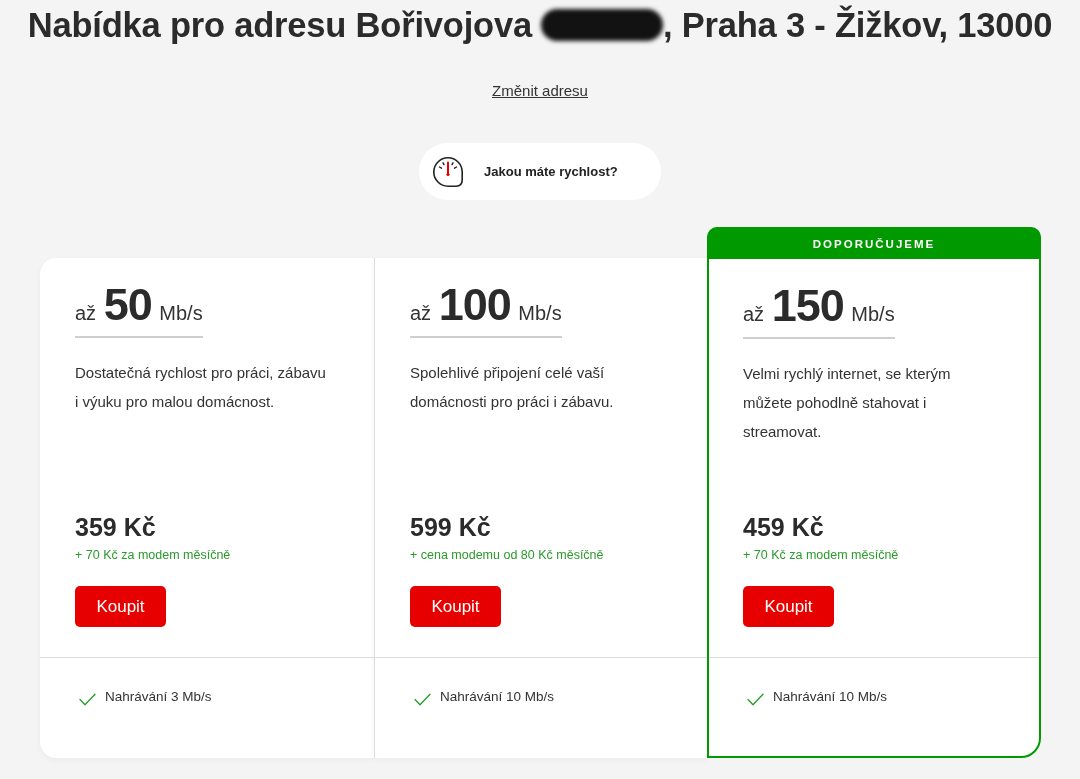  I want to click on speed-heading: až 50 Mb/s, so click(139, 311).